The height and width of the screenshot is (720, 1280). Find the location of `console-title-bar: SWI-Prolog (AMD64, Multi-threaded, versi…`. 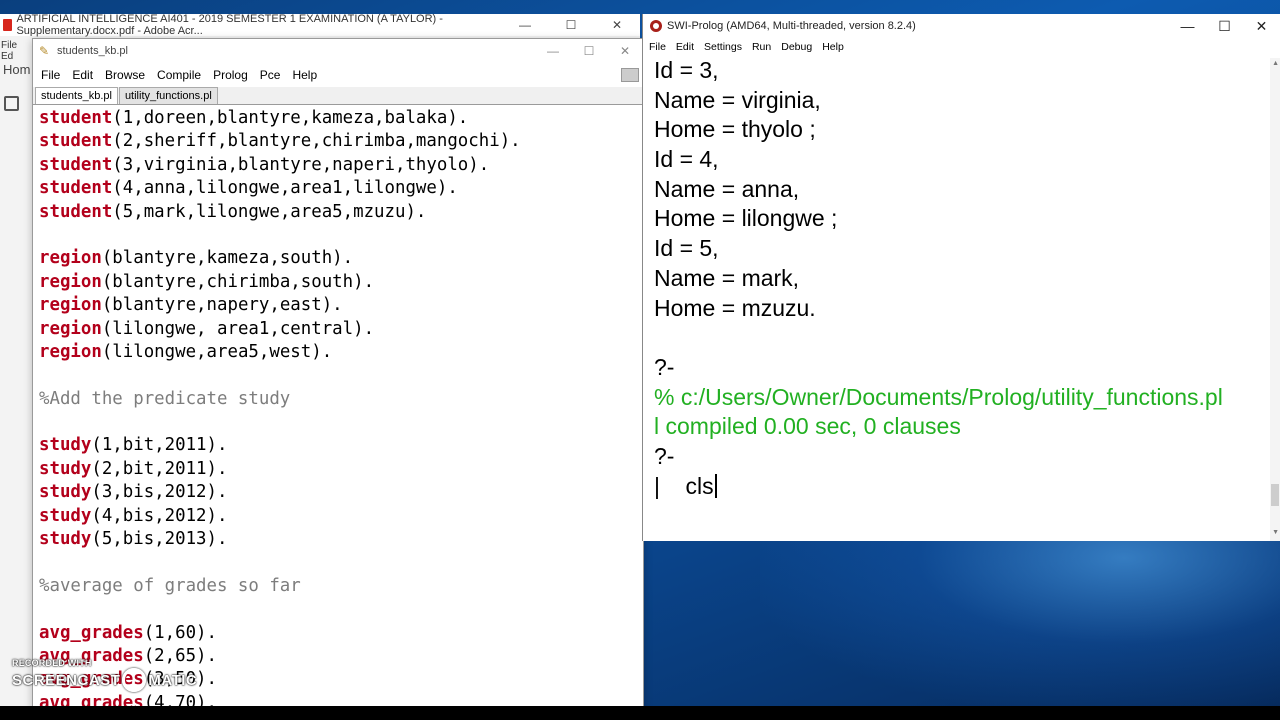

console-title-bar: SWI-Prolog (AMD64, Multi-threaded, versi… is located at coordinates (961, 26).